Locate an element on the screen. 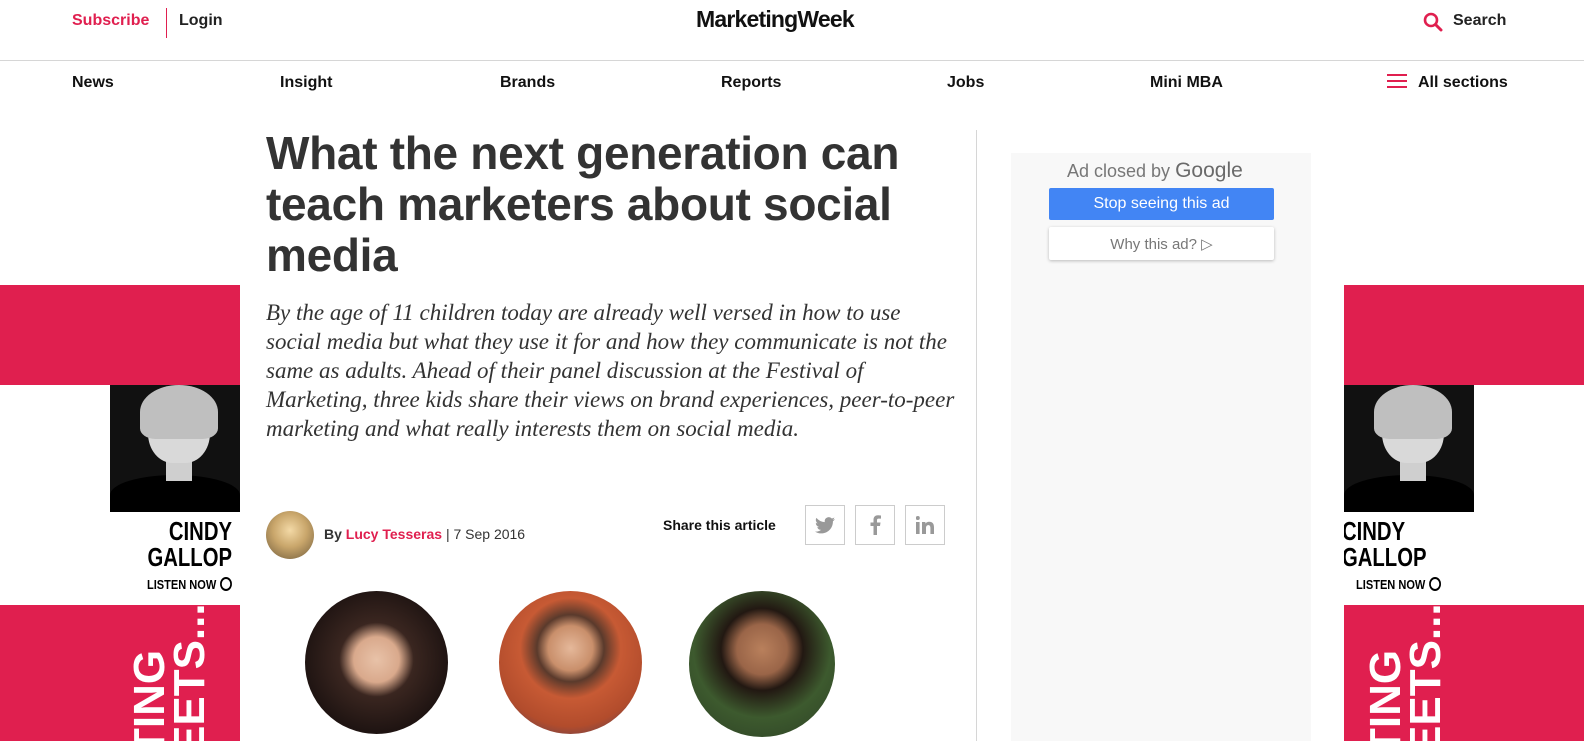  author-link: Lucy Tesseras is located at coordinates (394, 534).